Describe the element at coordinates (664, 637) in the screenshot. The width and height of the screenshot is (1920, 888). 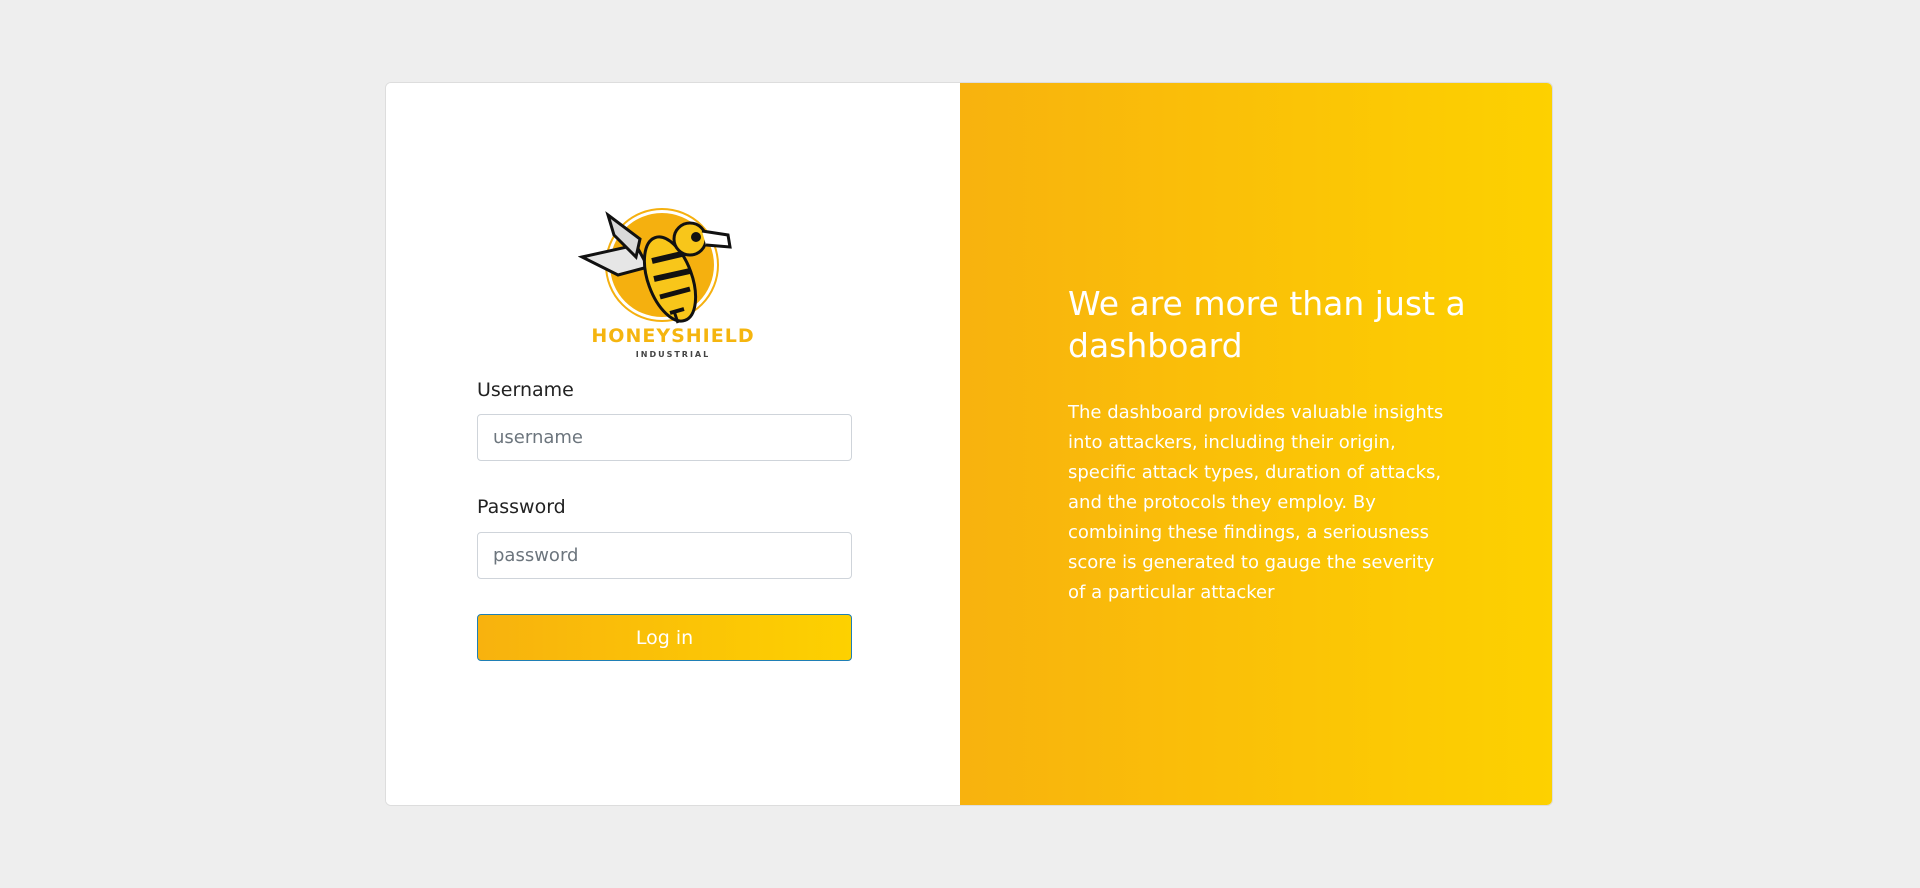
I see `login-button: Log in` at that location.